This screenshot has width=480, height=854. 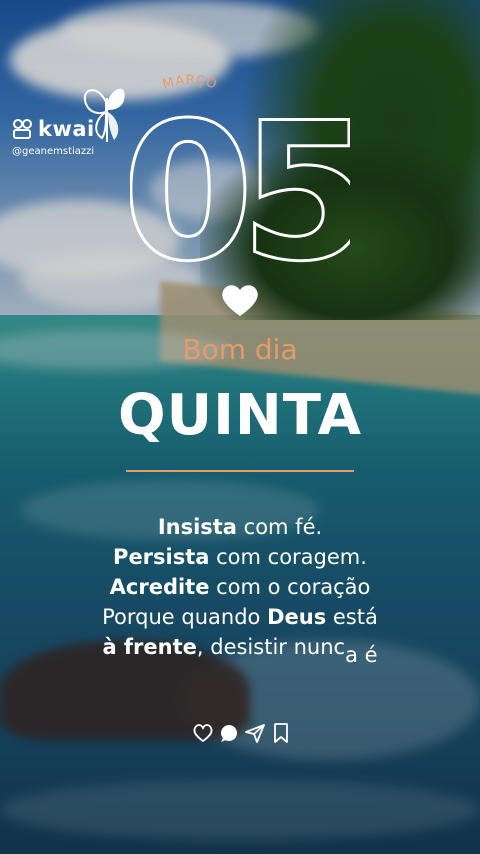 I want to click on comment-icon, so click(x=229, y=733).